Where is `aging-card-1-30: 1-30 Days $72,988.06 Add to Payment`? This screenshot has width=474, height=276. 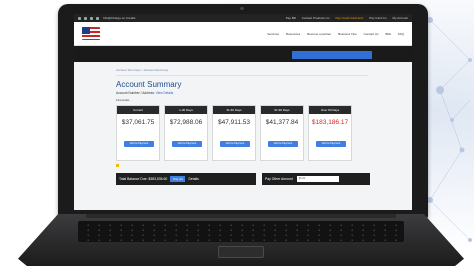 aging-card-1-30: 1-30 Days $72,988.06 Add to Payment is located at coordinates (186, 133).